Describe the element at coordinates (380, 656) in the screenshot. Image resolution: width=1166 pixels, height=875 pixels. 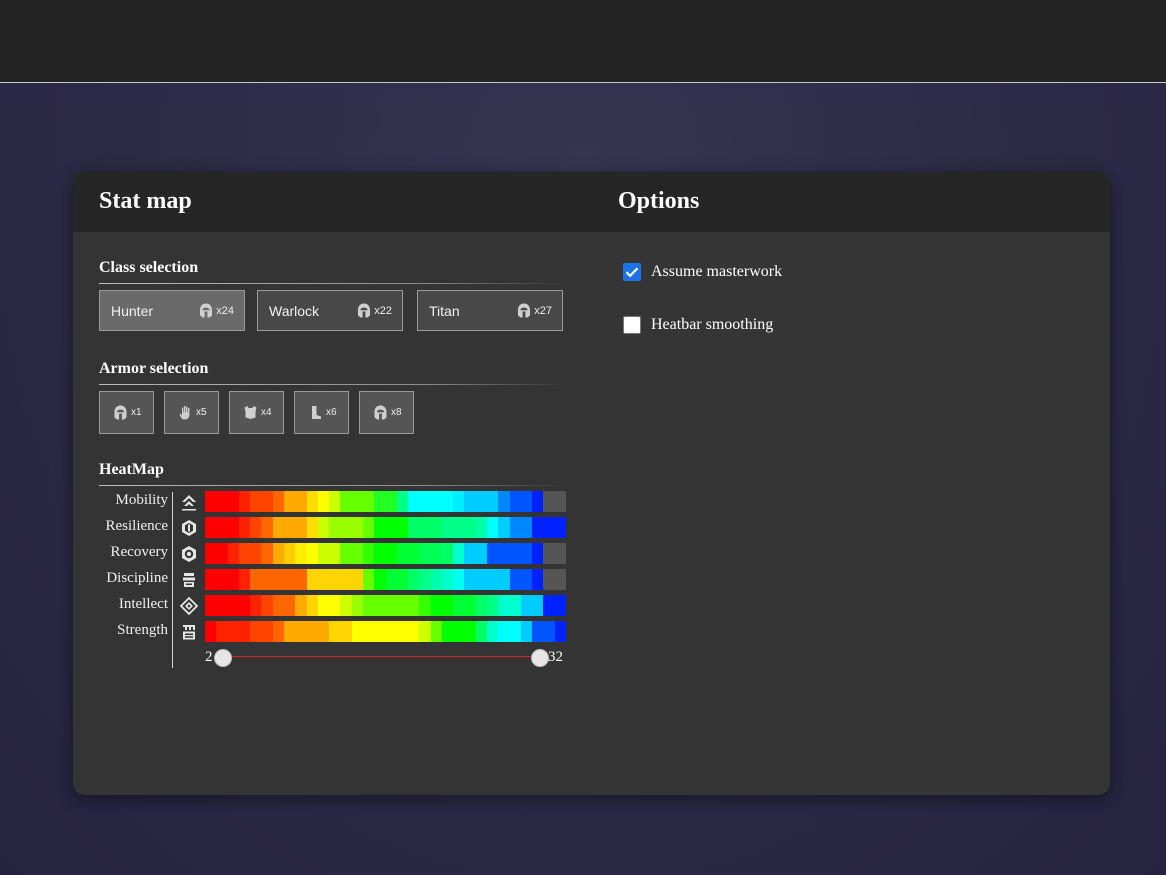
I see `range-slider-track` at that location.